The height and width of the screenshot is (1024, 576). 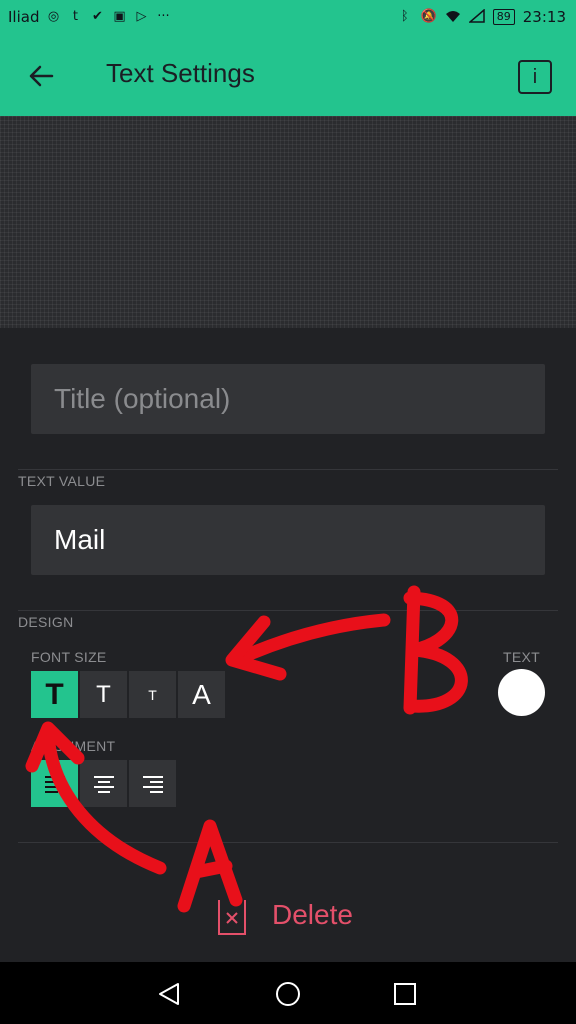 I want to click on text-color-label: TEXT, so click(x=521, y=657).